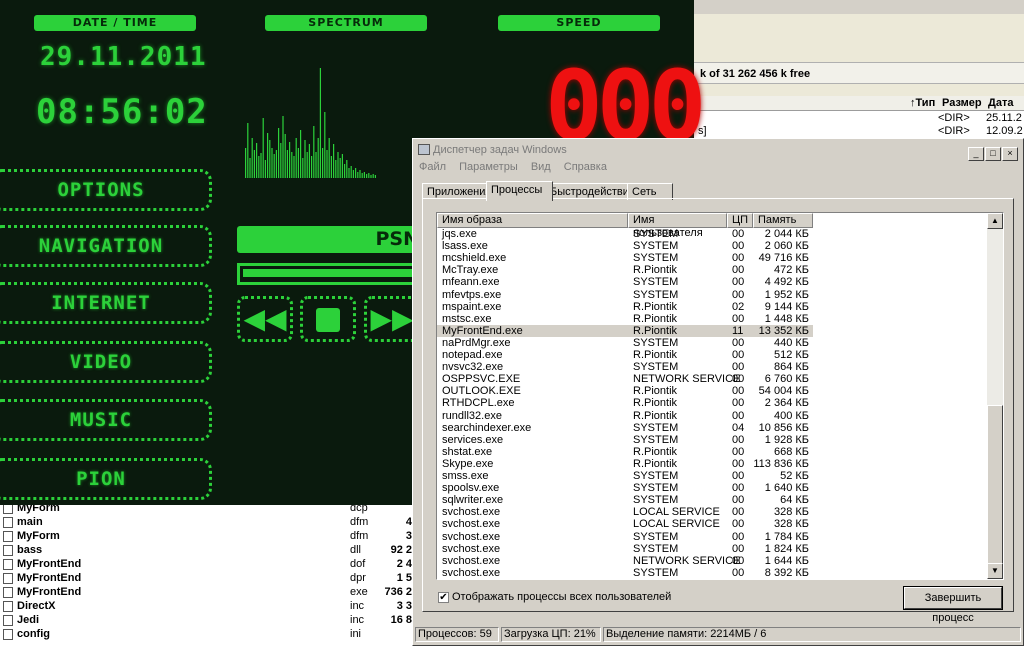 The width and height of the screenshot is (1024, 646). Describe the element at coordinates (625, 246) in the screenshot. I see `process-row: lsass.exe SYSTEM 00 2 060 КБ` at that location.